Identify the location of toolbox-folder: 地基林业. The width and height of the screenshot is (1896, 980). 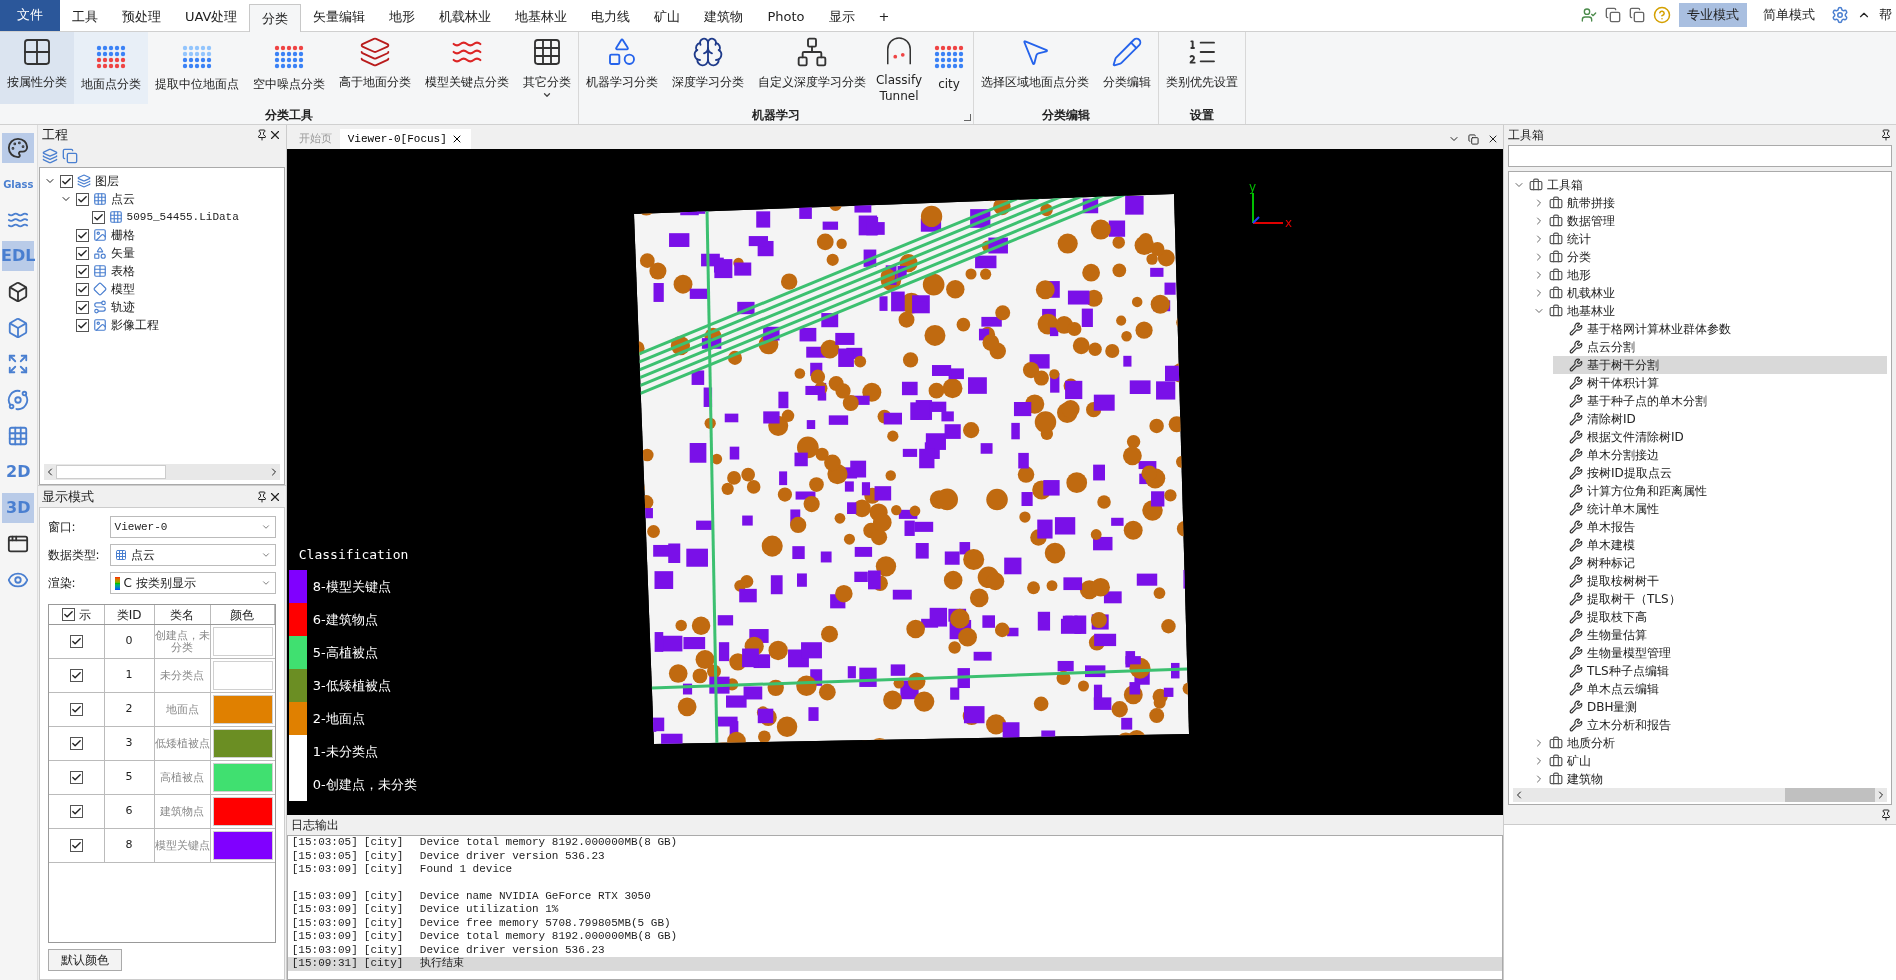
(1710, 311).